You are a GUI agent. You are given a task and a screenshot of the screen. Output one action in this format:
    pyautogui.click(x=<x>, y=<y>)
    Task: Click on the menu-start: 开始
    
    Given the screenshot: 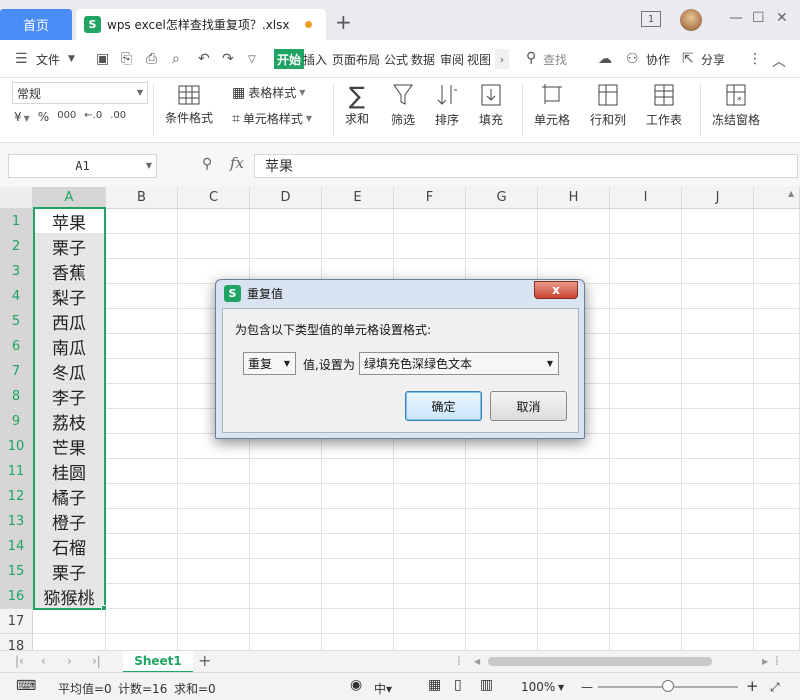 What is the action you would take?
    pyautogui.click(x=289, y=59)
    